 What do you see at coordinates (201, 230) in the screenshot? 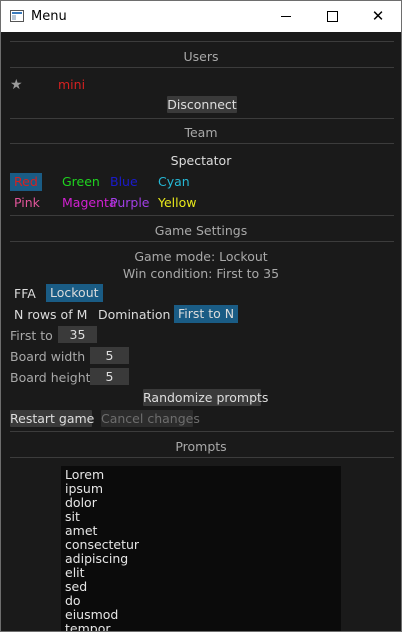
I see `game-settings-header: Game Settings` at bounding box center [201, 230].